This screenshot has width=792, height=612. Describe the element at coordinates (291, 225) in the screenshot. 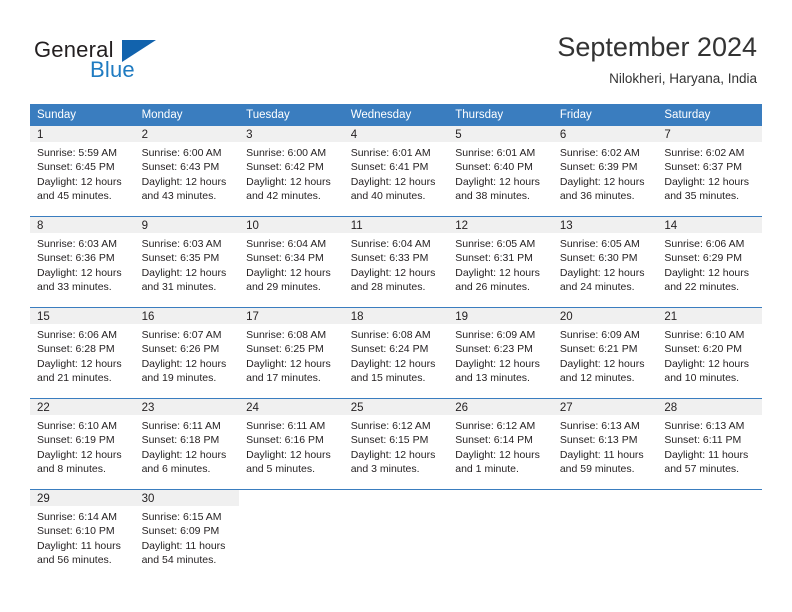

I see `day-number: 10` at that location.